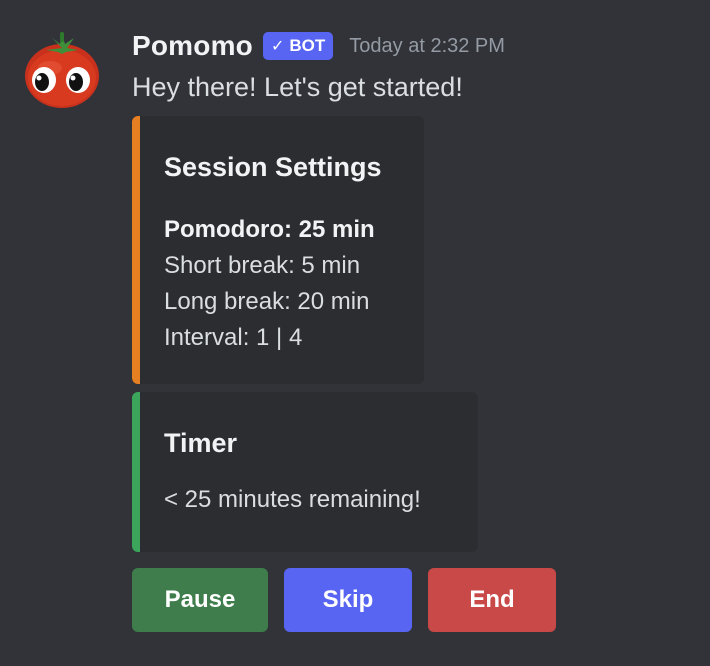 The image size is (710, 666). Describe the element at coordinates (201, 443) in the screenshot. I see `embed-title: Timer` at that location.